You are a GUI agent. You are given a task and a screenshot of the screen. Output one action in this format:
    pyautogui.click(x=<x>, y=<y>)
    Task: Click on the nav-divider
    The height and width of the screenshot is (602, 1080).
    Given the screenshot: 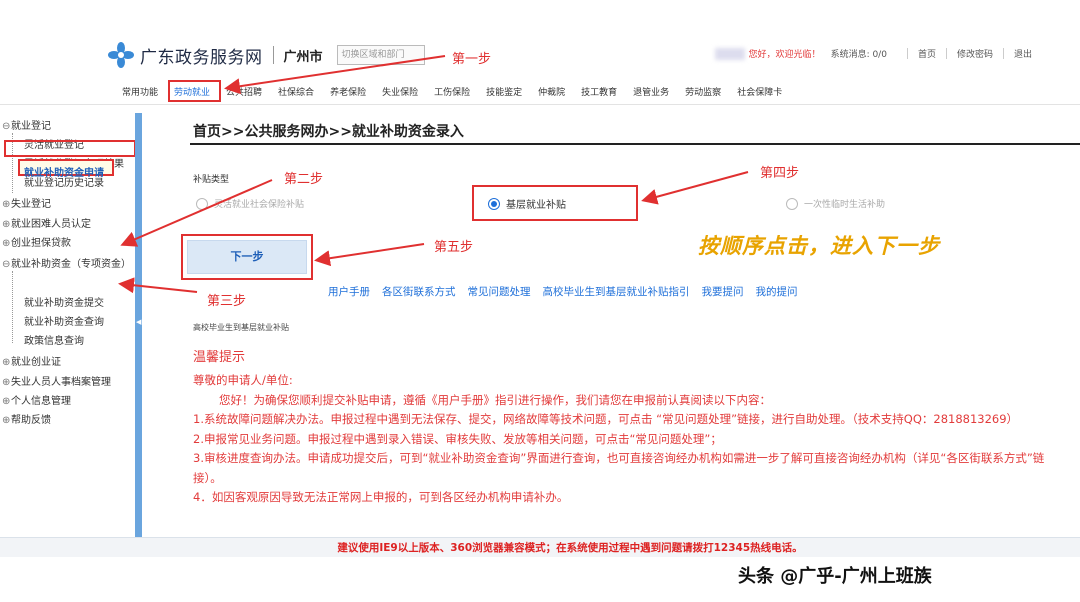 What is the action you would take?
    pyautogui.click(x=540, y=104)
    